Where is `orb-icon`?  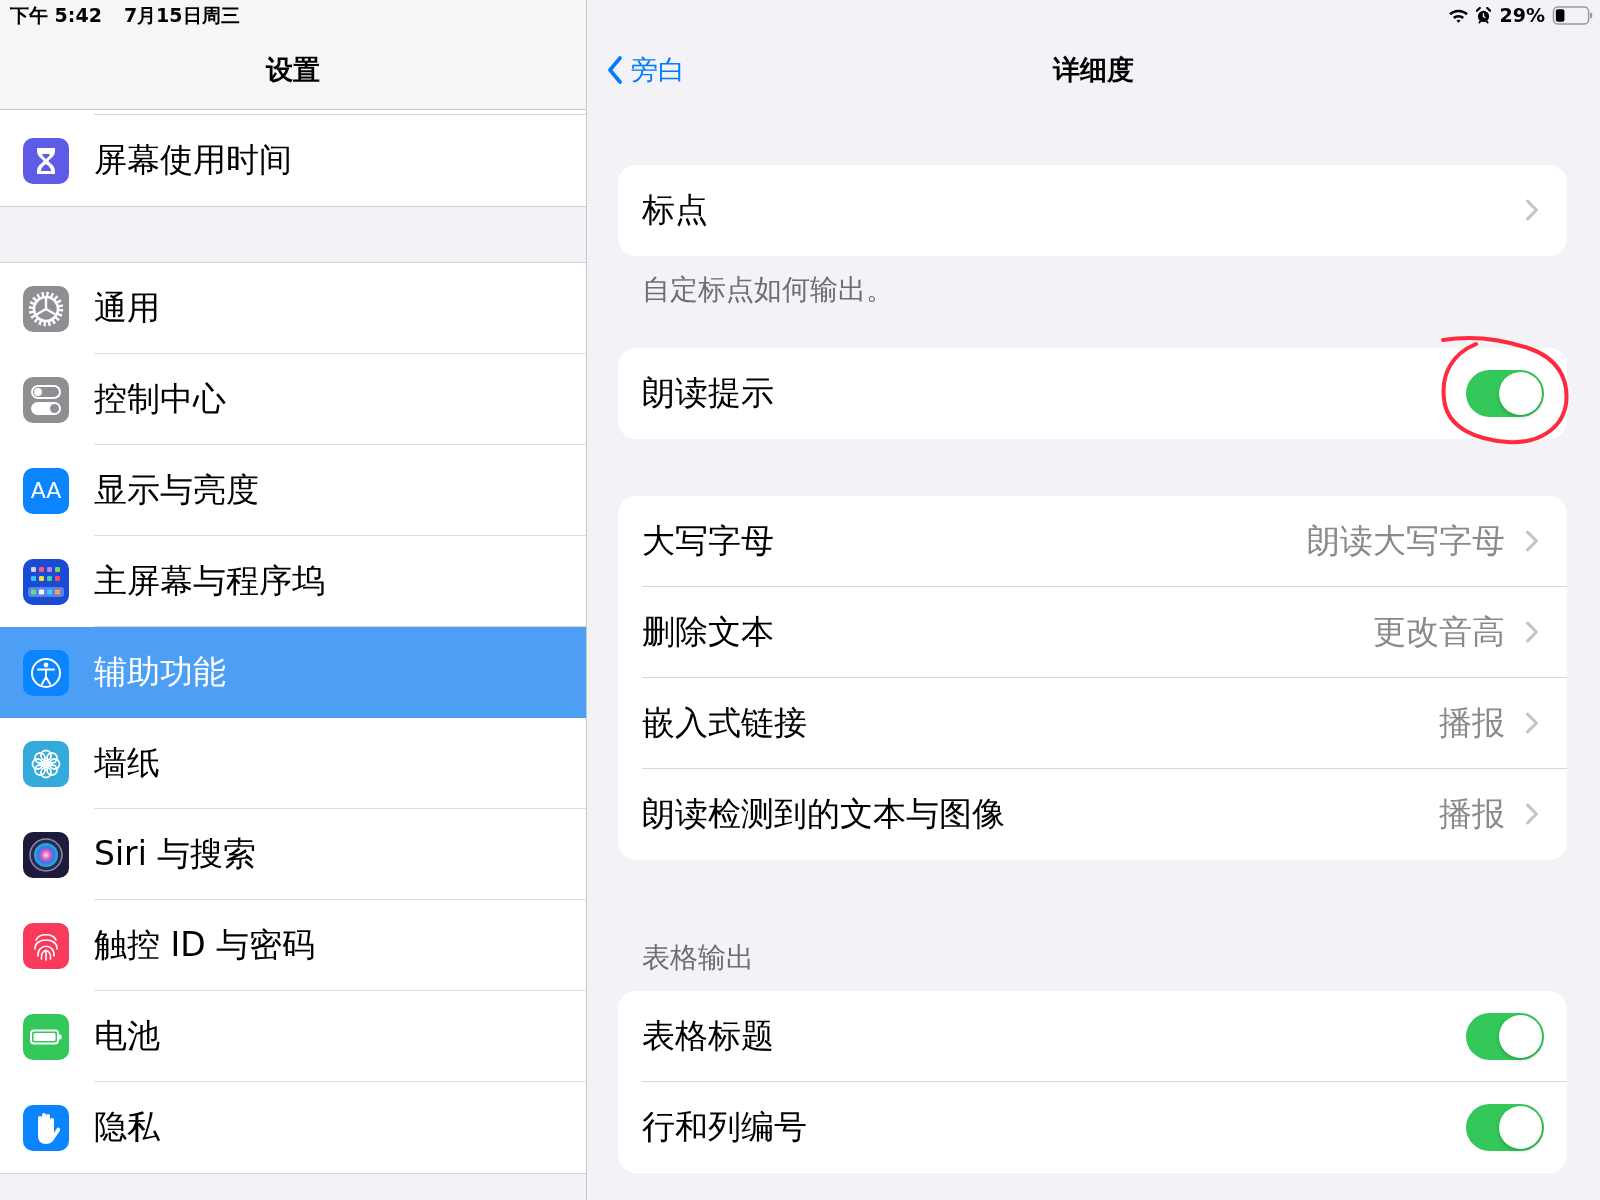 orb-icon is located at coordinates (46, 854).